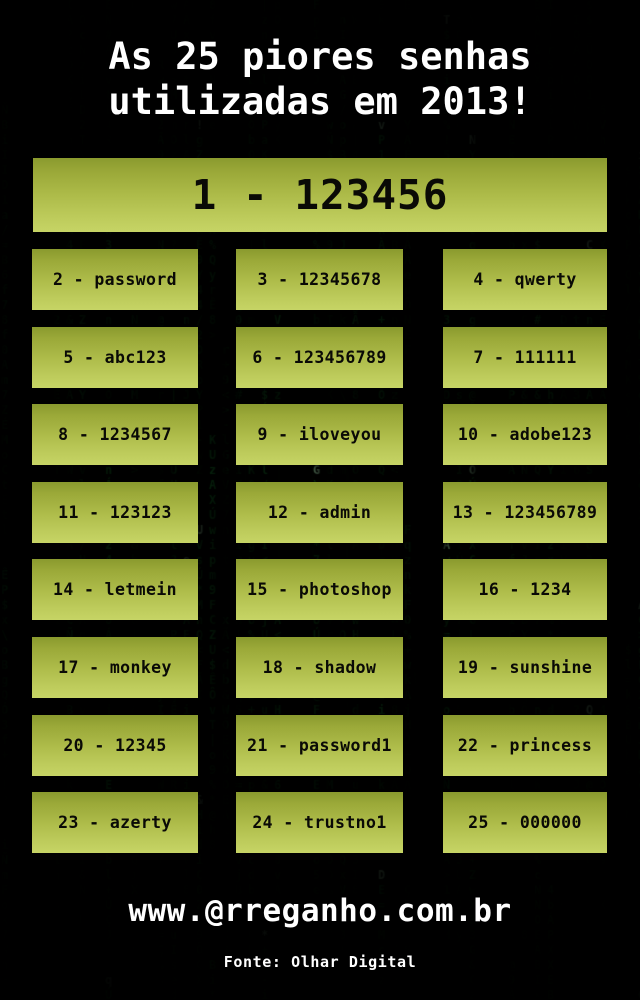  What do you see at coordinates (525, 822) in the screenshot?
I see `password-entry-rank-25: 25 - 000000` at bounding box center [525, 822].